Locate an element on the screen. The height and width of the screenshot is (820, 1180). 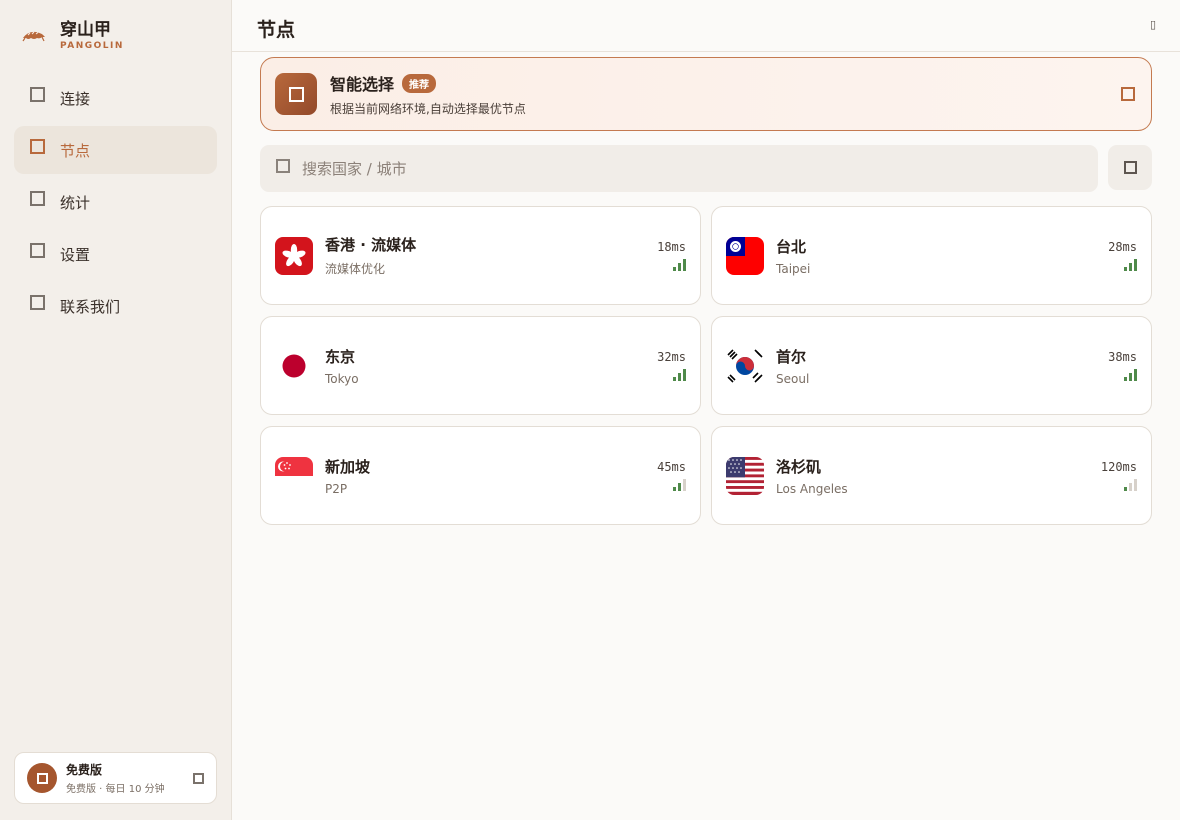
brand-subtitle: PANGOLIN is located at coordinates (92, 46).